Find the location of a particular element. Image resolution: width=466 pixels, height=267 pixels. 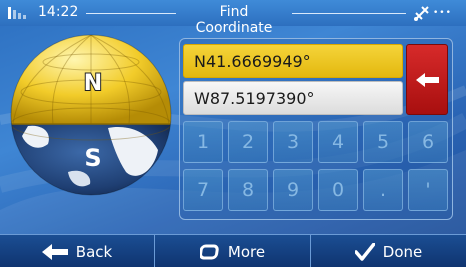

back-button: Back is located at coordinates (77, 251).